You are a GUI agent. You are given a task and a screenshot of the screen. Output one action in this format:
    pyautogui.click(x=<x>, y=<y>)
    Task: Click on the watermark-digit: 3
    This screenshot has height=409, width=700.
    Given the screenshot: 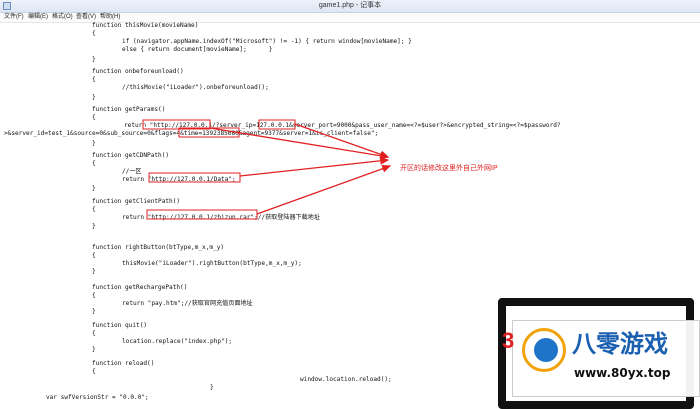 What is the action you would take?
    pyautogui.click(x=508, y=340)
    